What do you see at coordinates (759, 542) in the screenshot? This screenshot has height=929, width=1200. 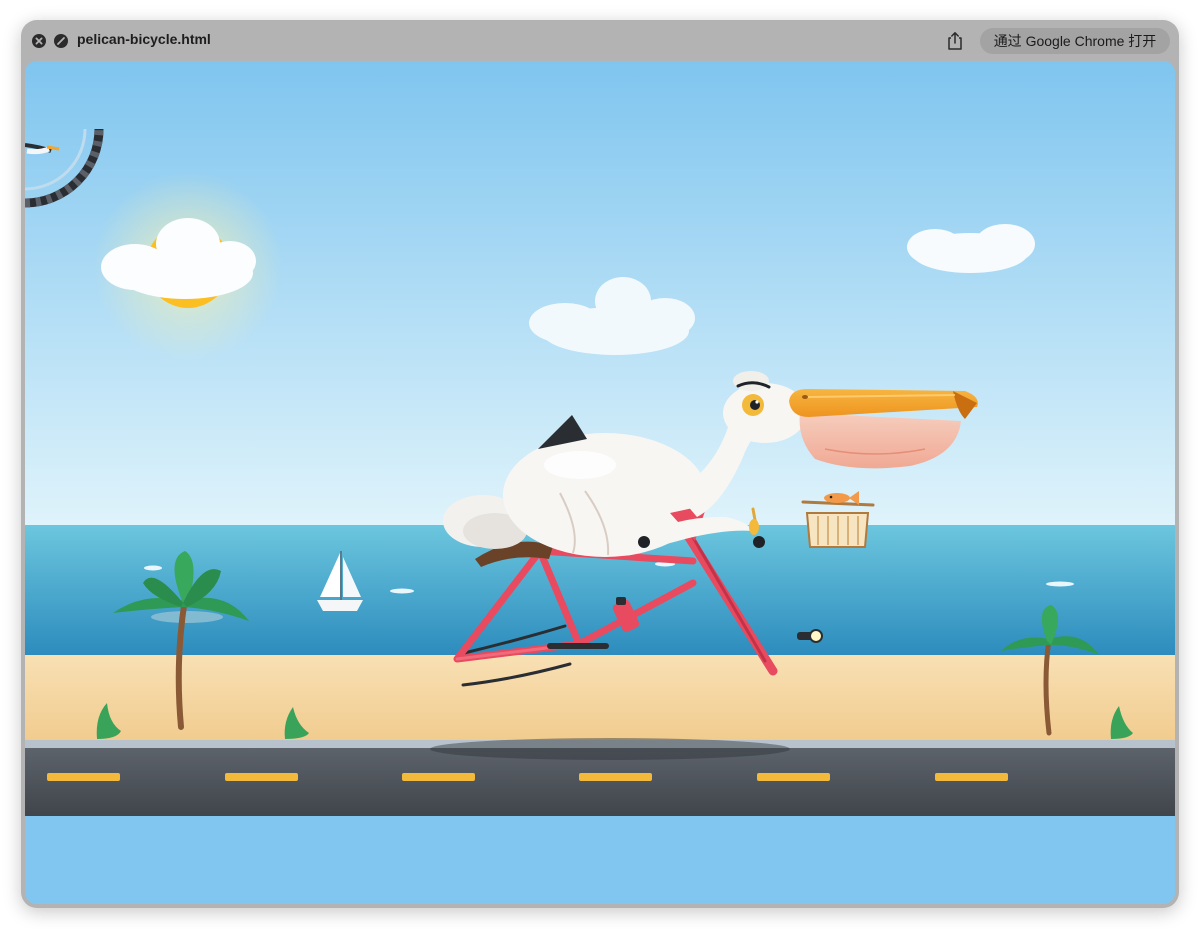 I see `handlebar-grip` at bounding box center [759, 542].